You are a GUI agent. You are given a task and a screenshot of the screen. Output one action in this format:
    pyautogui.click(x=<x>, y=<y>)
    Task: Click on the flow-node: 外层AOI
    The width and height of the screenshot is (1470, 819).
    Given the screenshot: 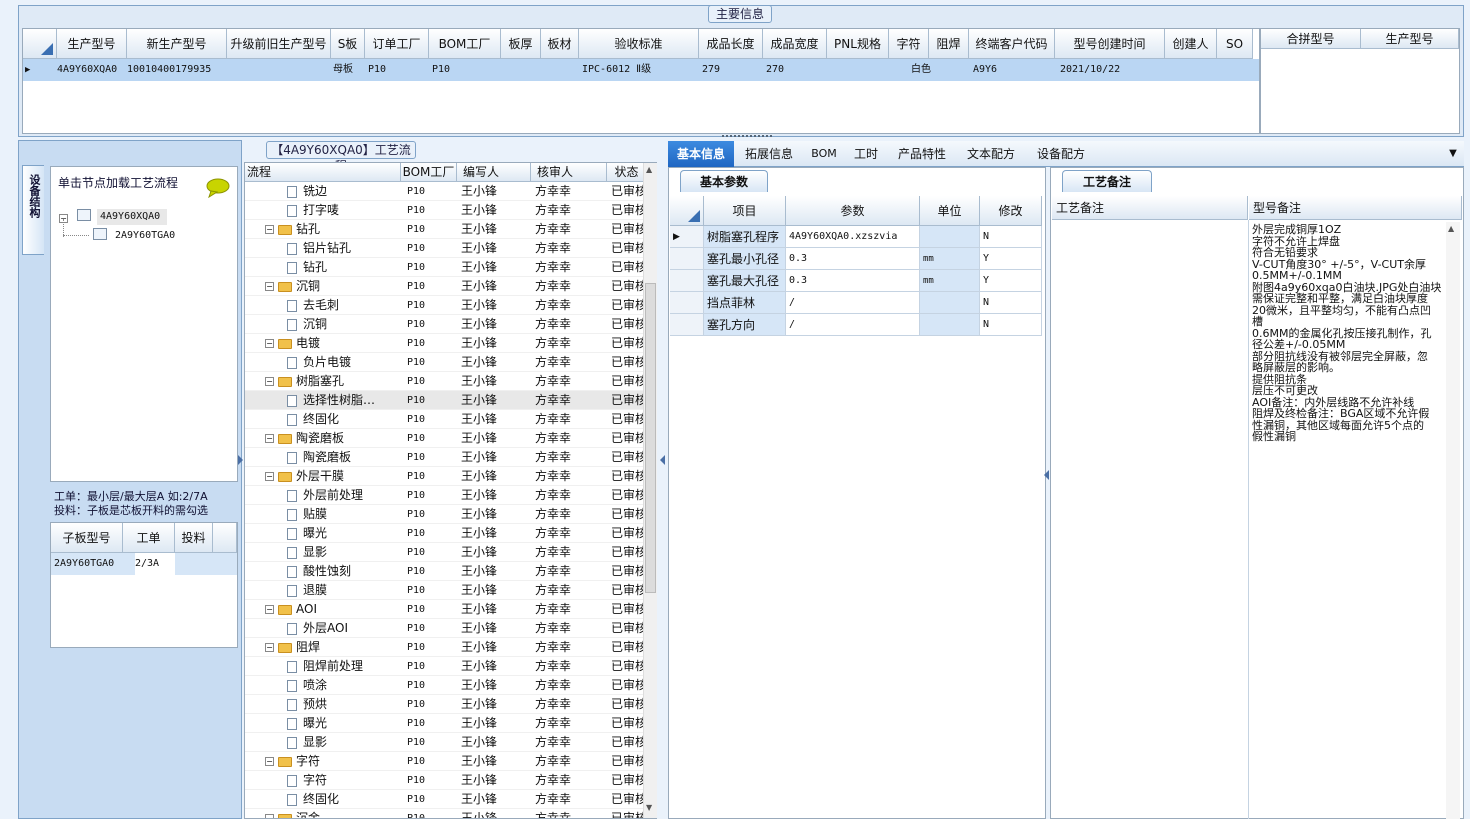 What is the action you would take?
    pyautogui.click(x=343, y=628)
    